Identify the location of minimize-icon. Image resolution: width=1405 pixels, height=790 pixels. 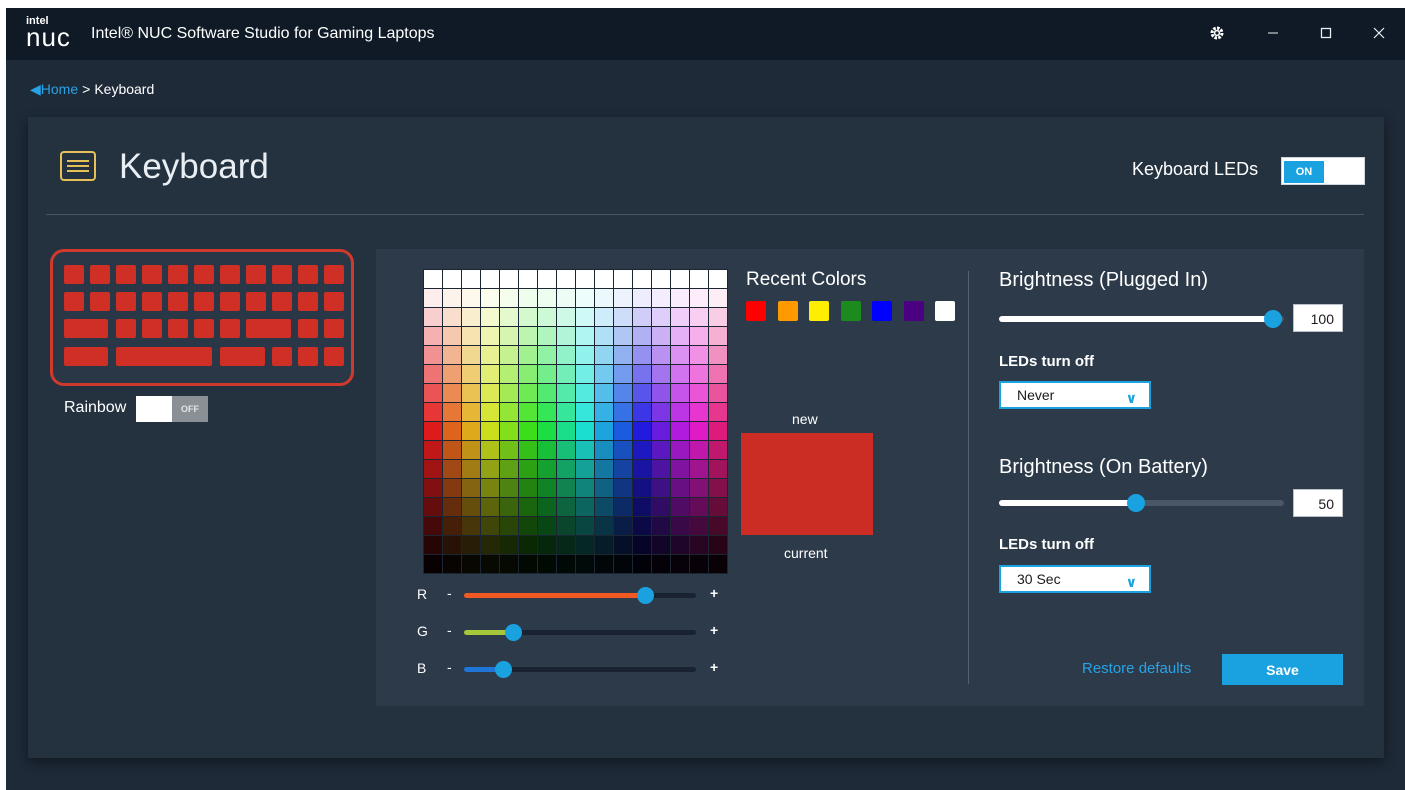
(1273, 33).